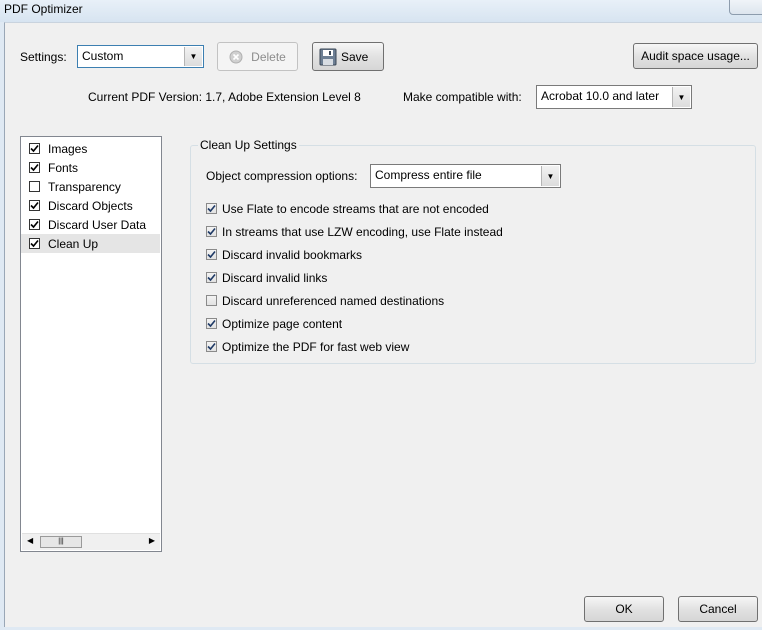 The image size is (762, 630). What do you see at coordinates (90, 167) in the screenshot?
I see `panel-list-item: Fonts` at bounding box center [90, 167].